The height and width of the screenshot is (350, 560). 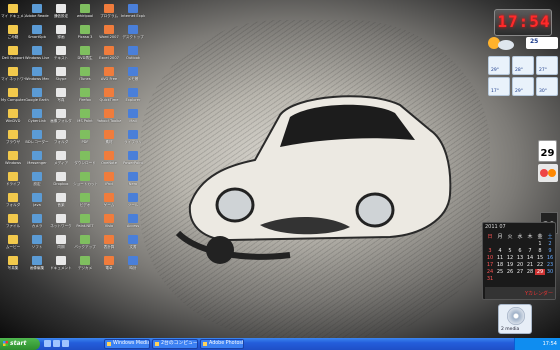 I want to click on calendar-day: 13, so click(x=520, y=258).